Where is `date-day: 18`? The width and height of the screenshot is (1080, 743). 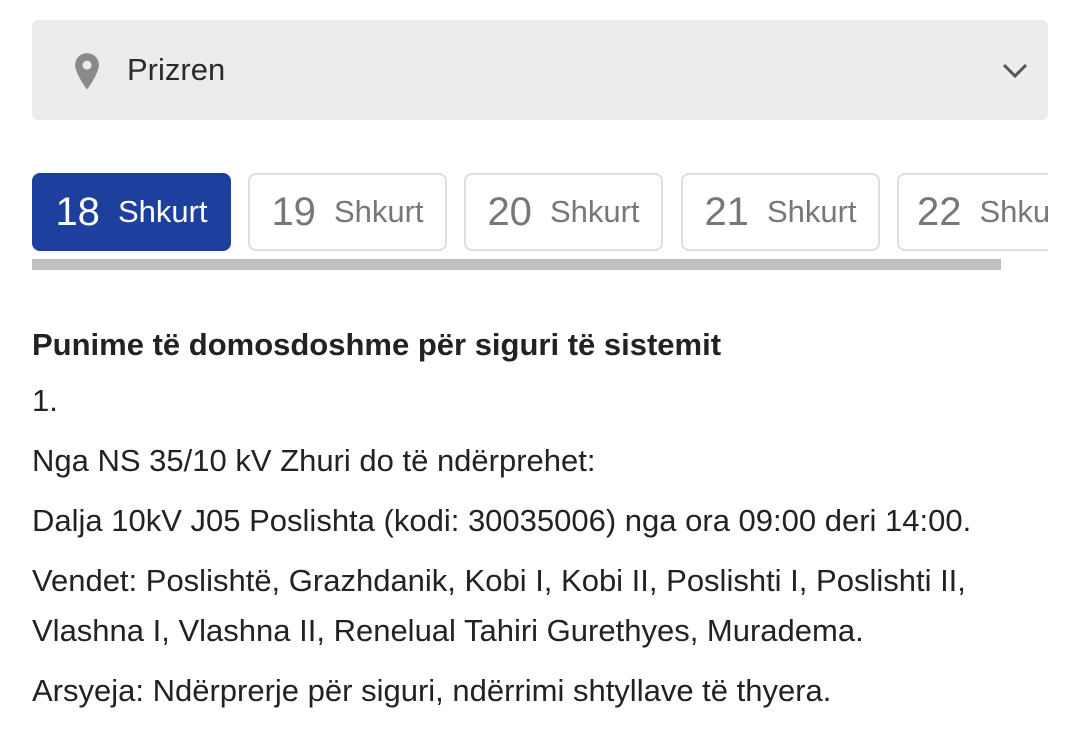 date-day: 18 is located at coordinates (77, 211).